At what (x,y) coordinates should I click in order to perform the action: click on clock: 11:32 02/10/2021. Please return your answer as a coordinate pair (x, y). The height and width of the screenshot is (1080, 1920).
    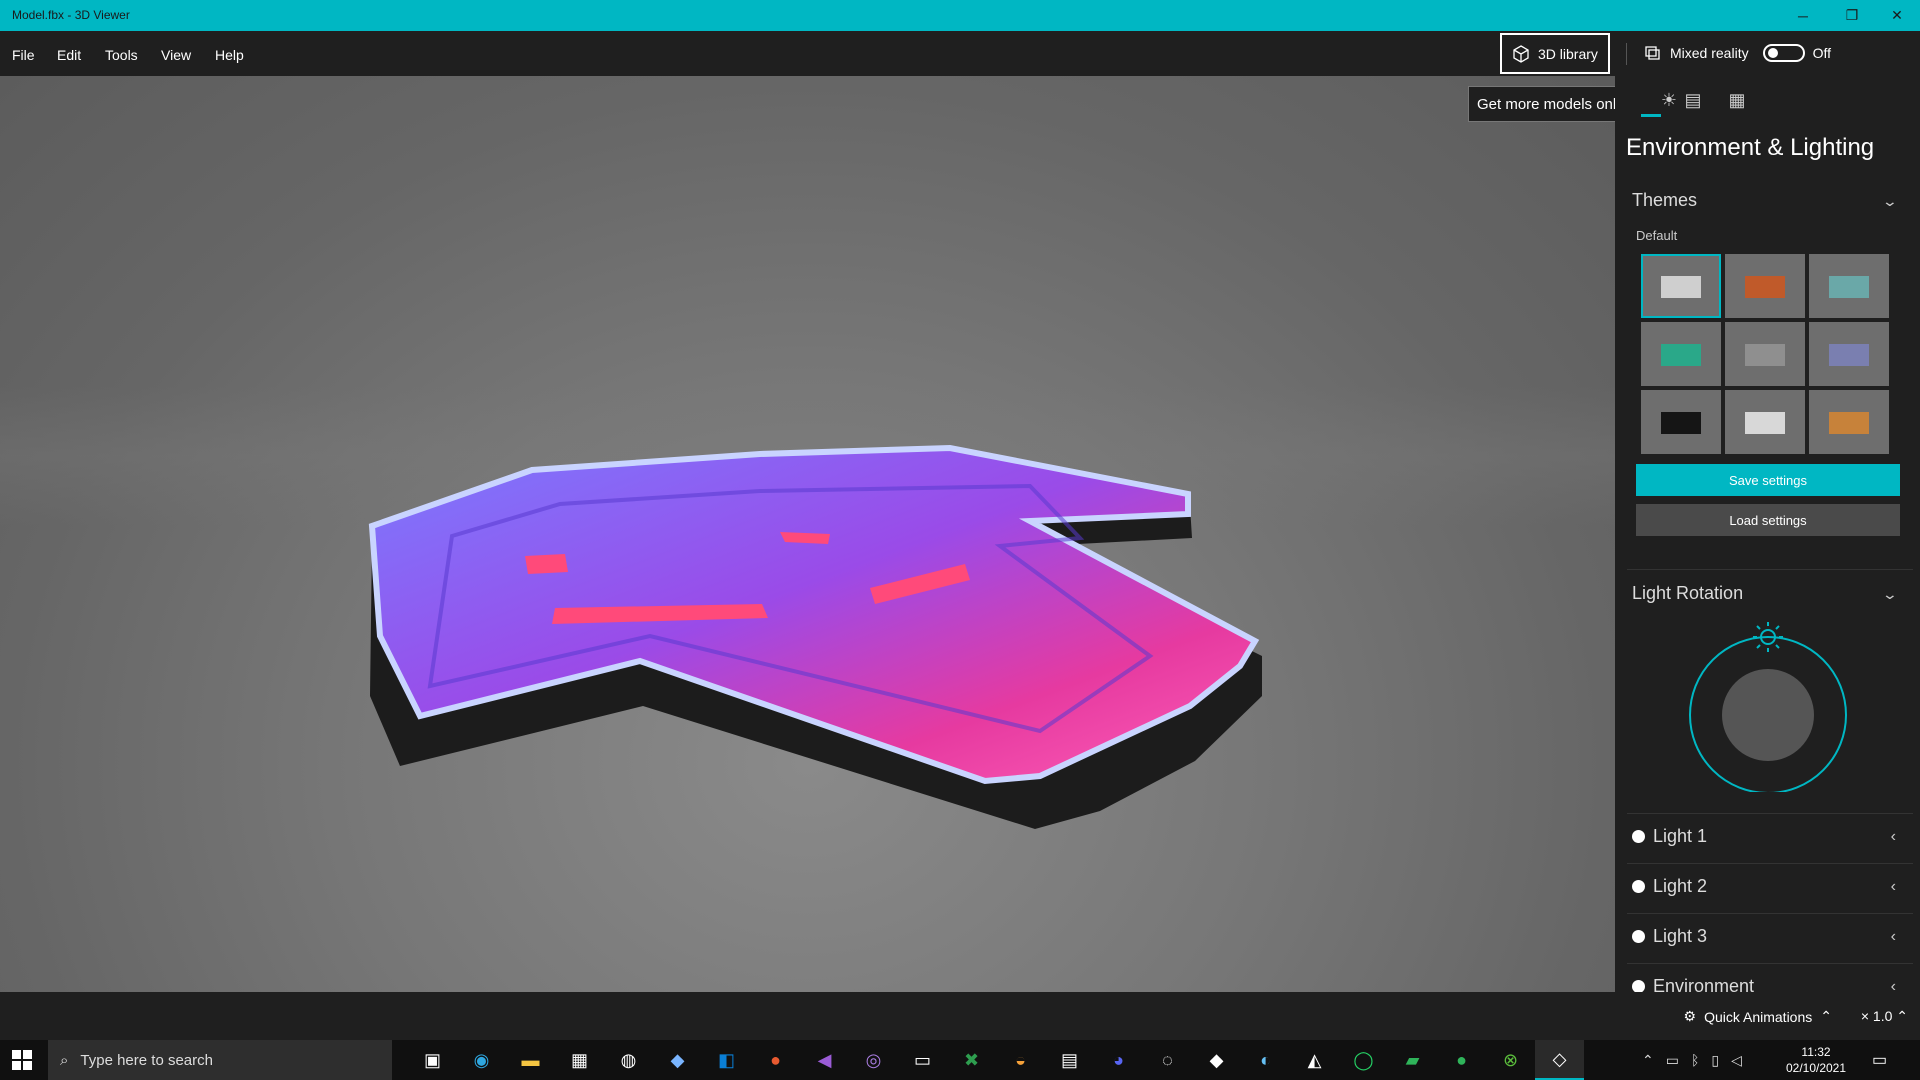
    Looking at the image, I should click on (1816, 1060).